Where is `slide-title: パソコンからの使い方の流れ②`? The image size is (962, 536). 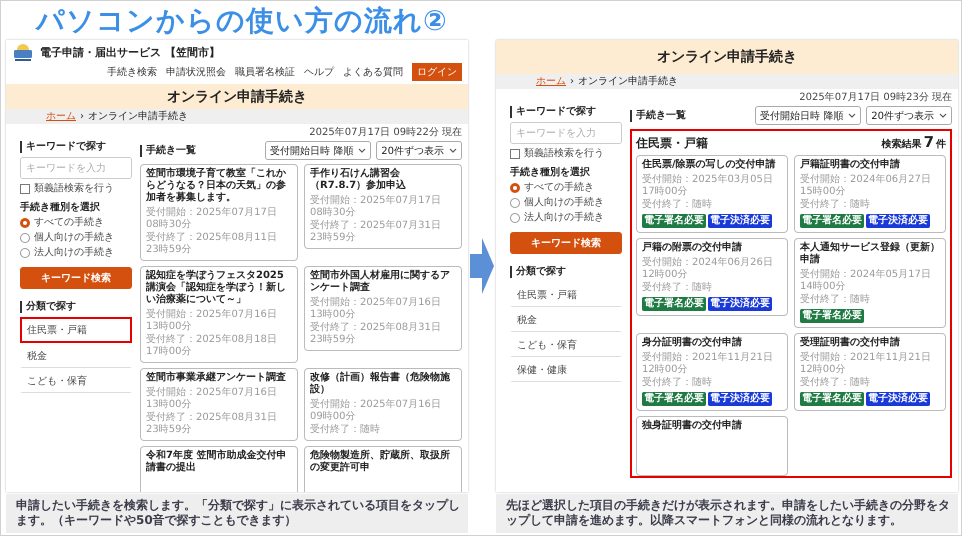 slide-title: パソコンからの使い方の流れ② is located at coordinates (242, 21).